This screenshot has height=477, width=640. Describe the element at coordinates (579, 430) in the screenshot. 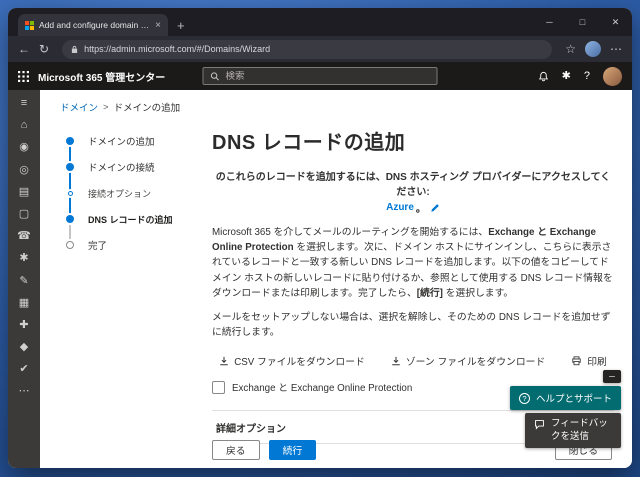

I see `send-feedback-label: フィードバックを送信` at that location.